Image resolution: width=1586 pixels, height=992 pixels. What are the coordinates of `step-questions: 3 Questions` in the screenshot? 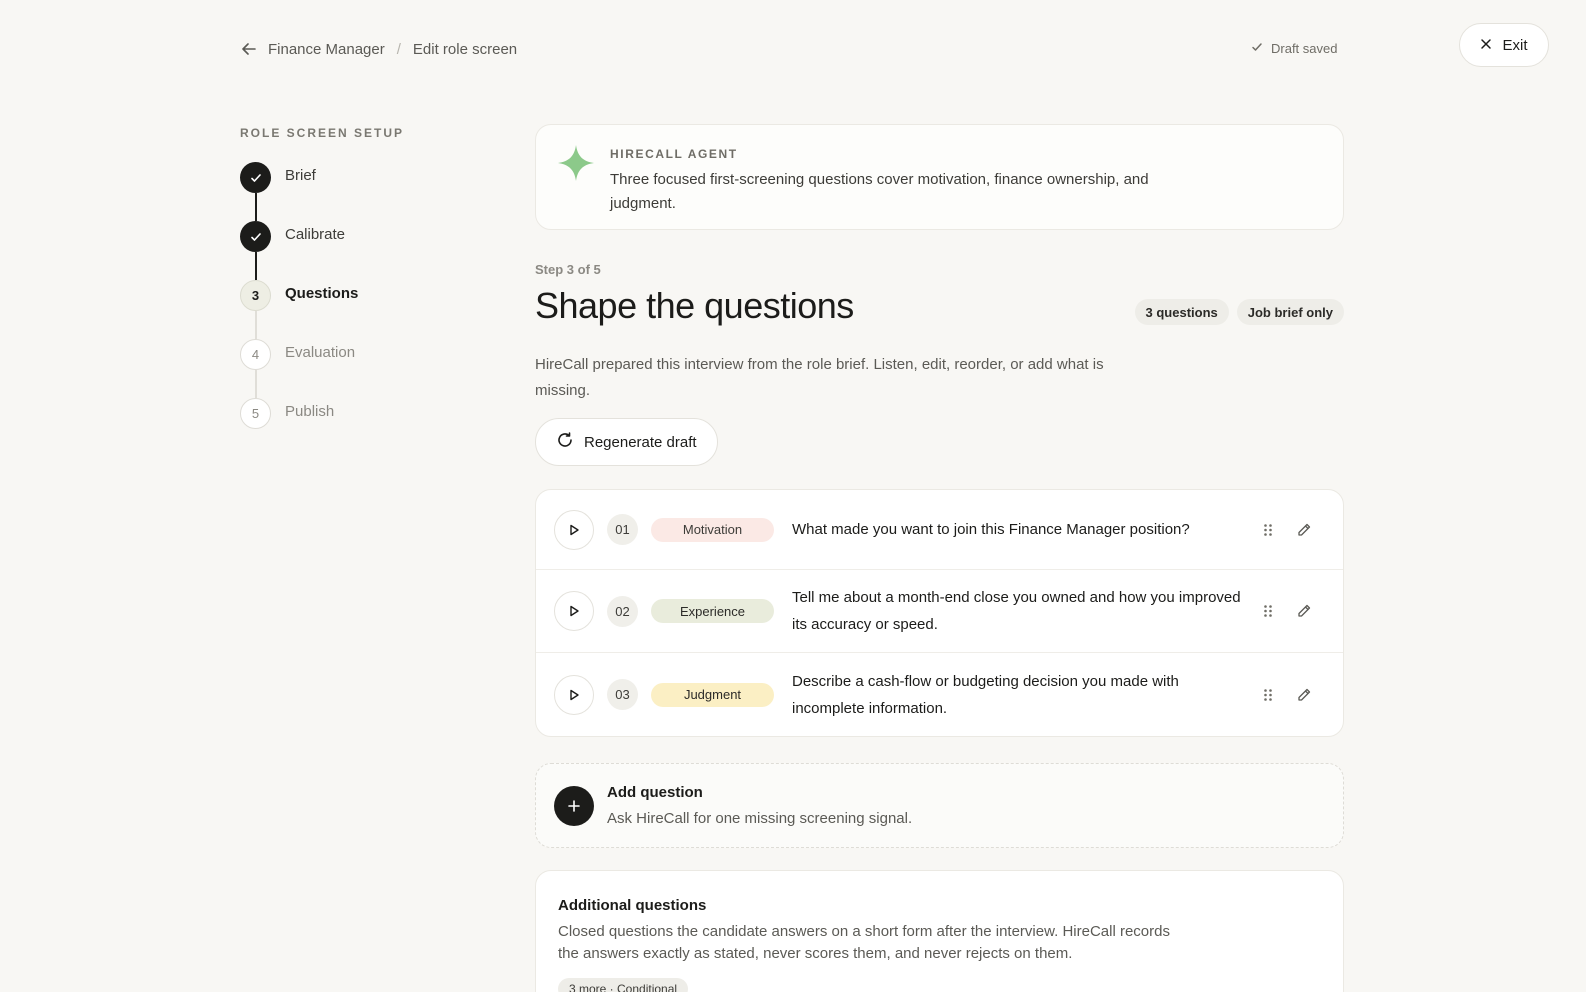 It's located at (299, 309).